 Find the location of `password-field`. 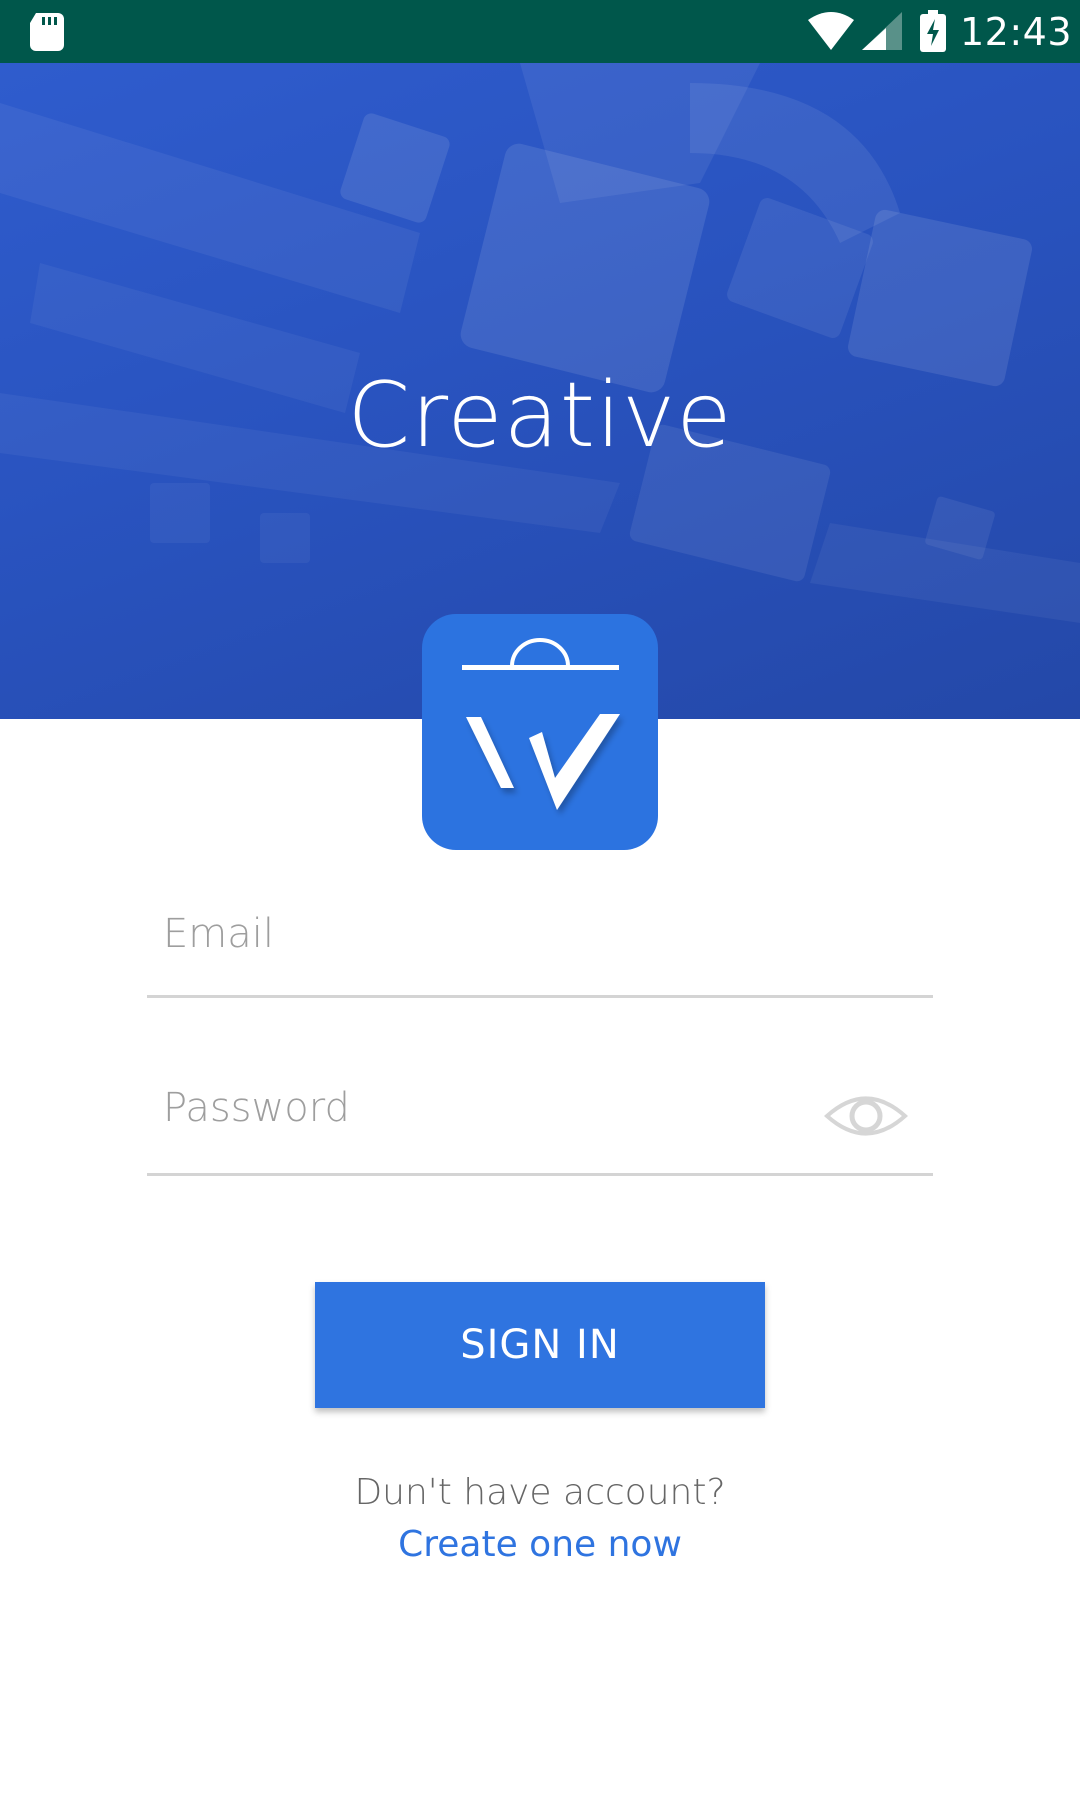

password-field is located at coordinates (540, 1114).